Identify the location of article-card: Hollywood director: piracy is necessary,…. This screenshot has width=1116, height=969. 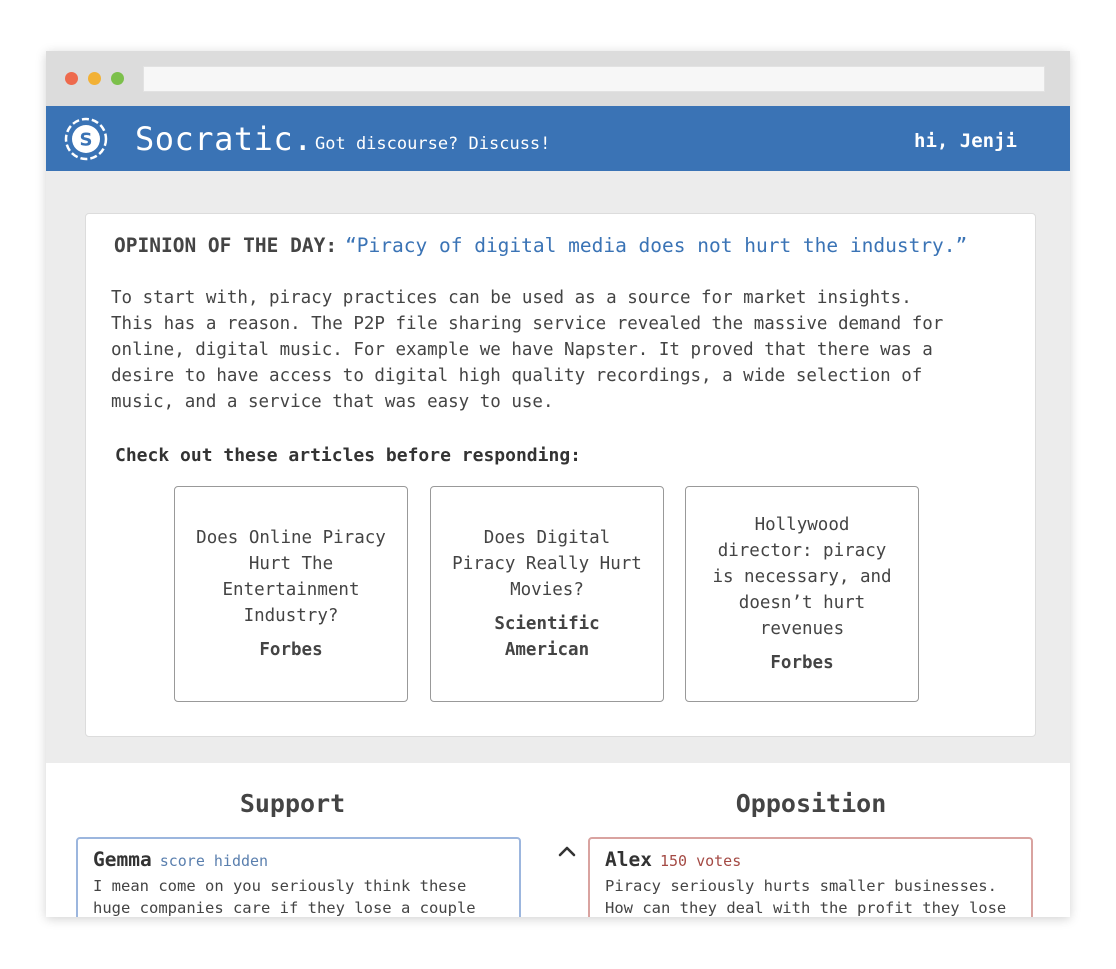
(802, 594).